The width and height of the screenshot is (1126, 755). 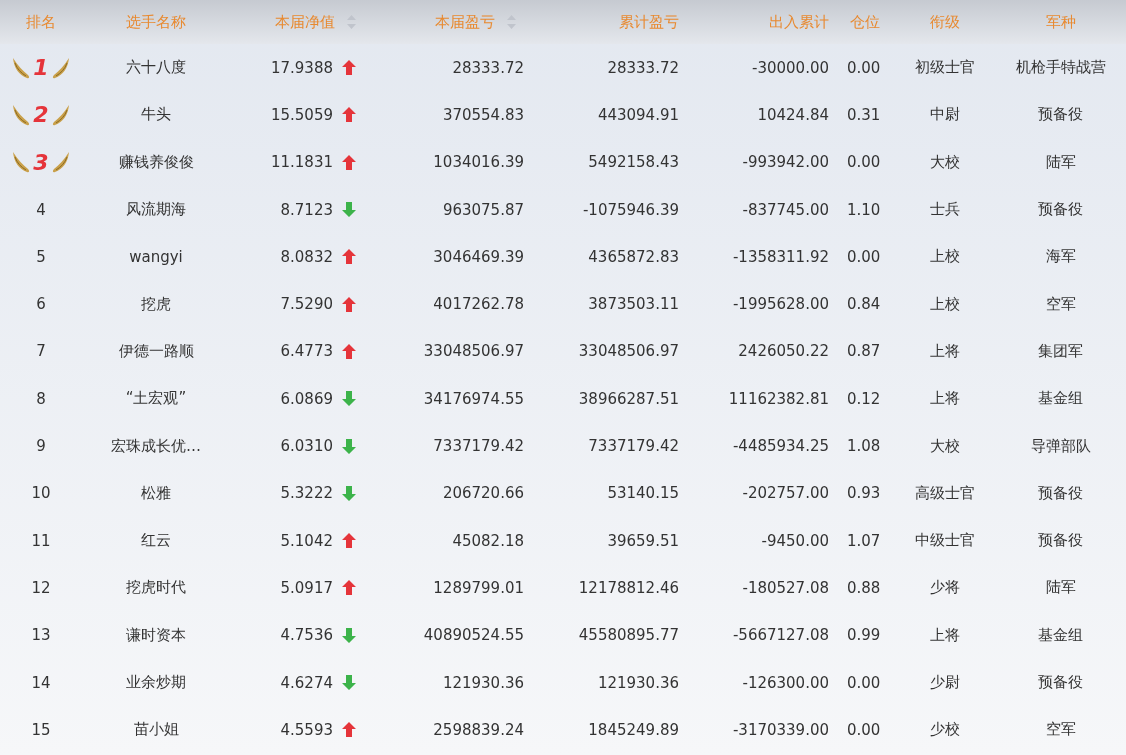 I want to click on rank-number: 14, so click(x=41, y=682).